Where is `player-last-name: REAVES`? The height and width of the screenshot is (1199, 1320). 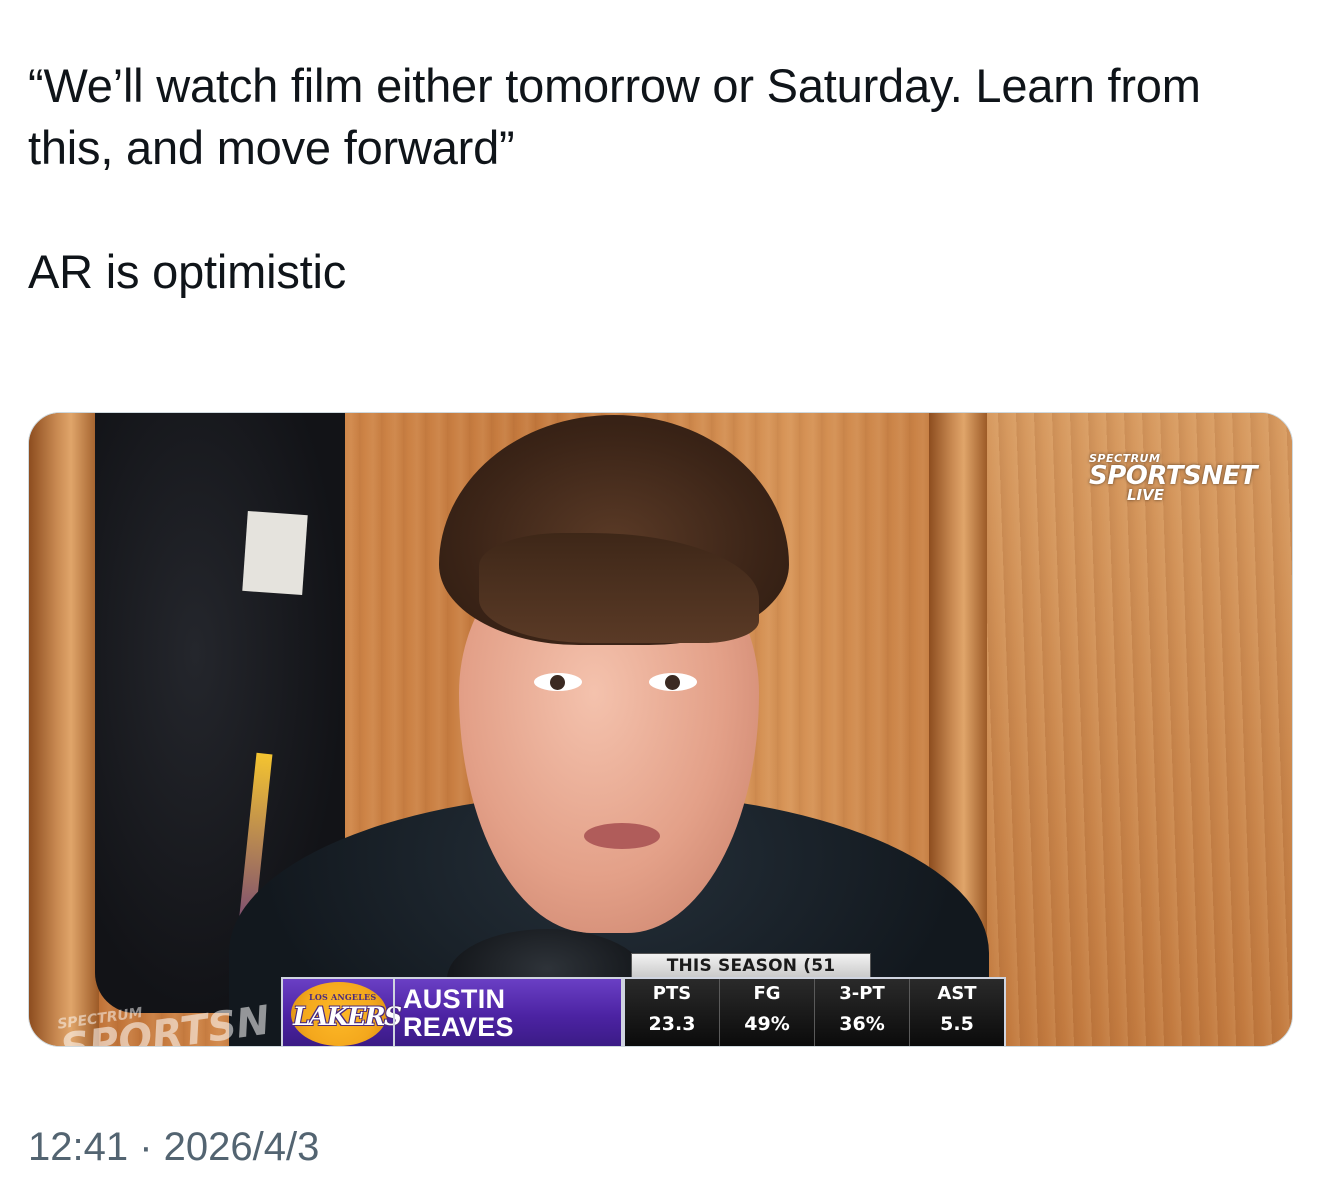
player-last-name: REAVES is located at coordinates (458, 1027).